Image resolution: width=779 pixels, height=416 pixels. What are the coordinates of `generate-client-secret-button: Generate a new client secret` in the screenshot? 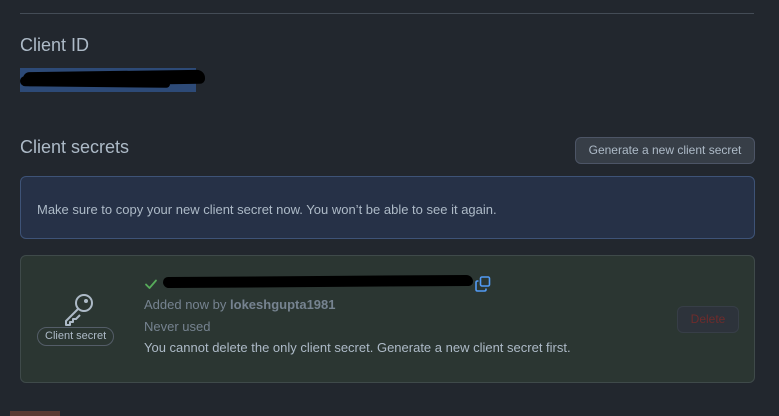 It's located at (665, 150).